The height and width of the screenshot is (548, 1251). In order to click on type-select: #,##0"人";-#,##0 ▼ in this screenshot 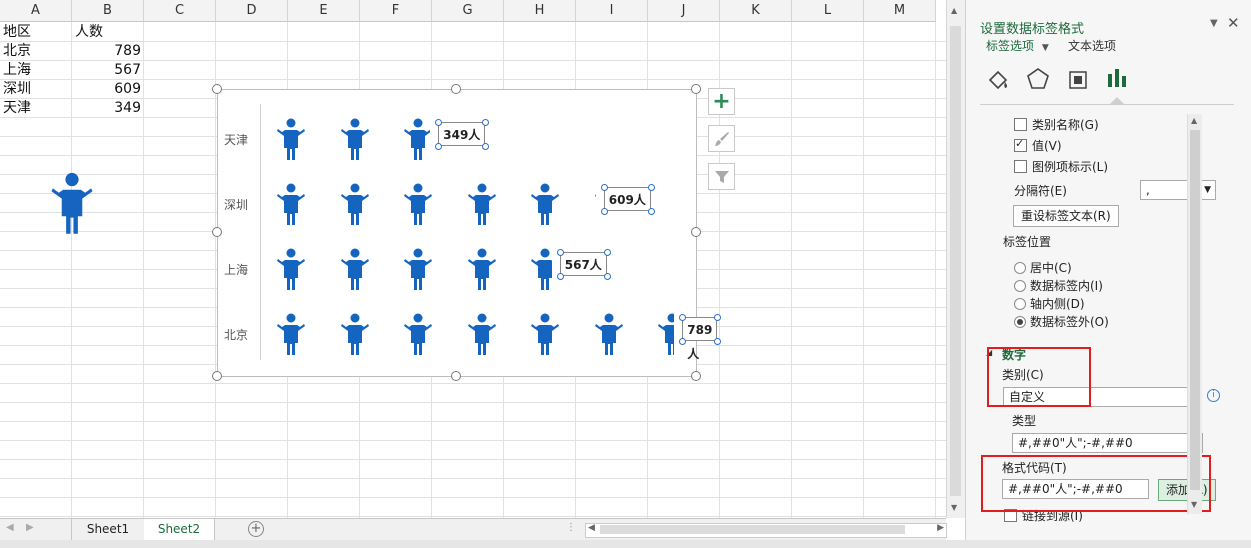, I will do `click(1107, 443)`.